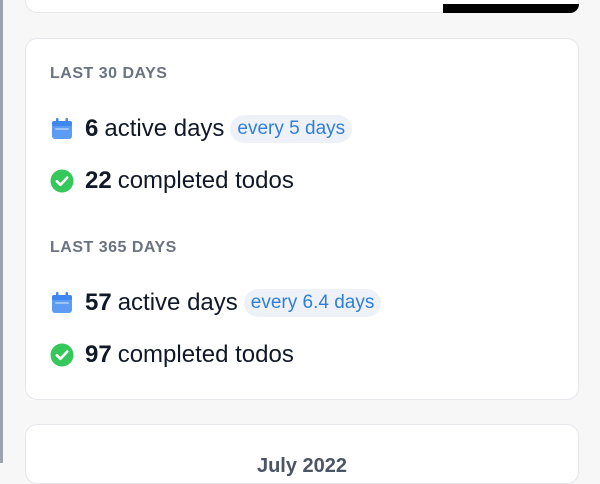 The height and width of the screenshot is (484, 600). I want to click on left-divider, so click(1, 231).